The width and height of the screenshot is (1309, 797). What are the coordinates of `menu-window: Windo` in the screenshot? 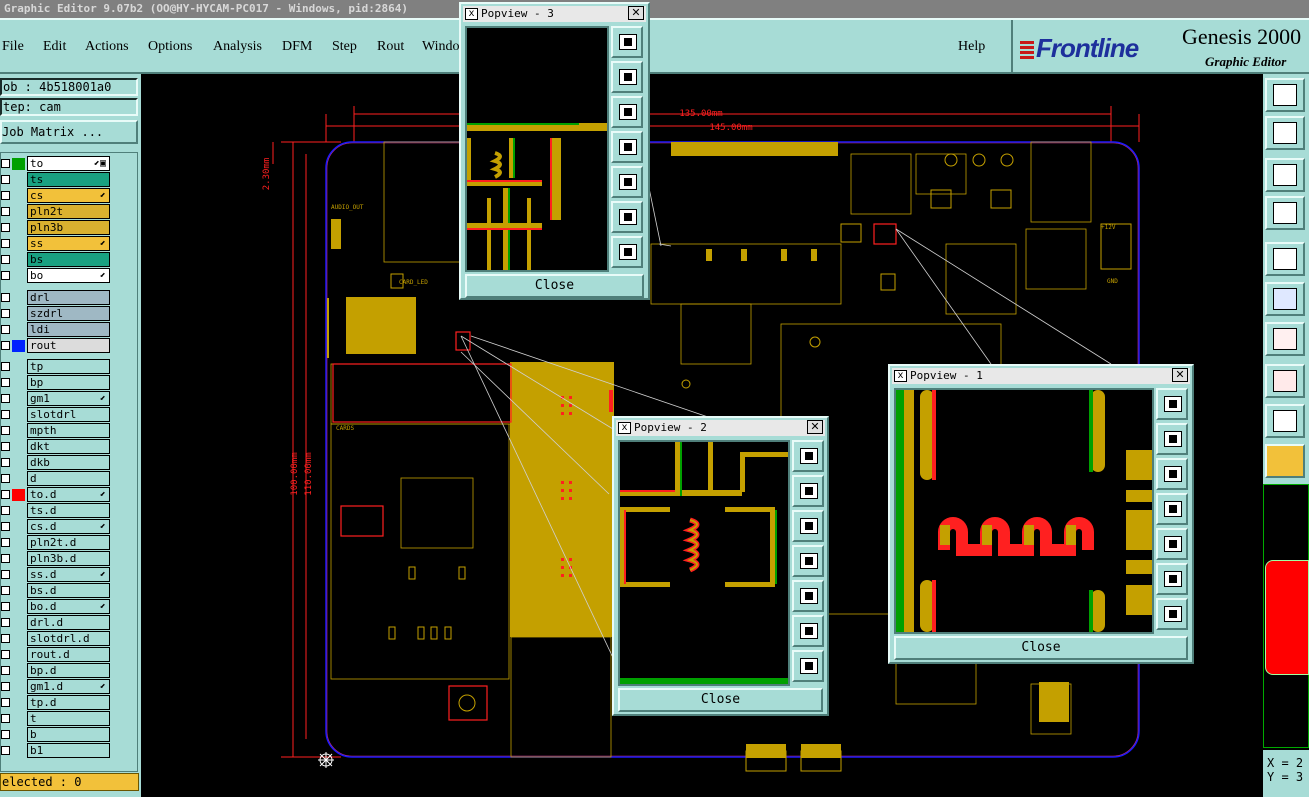 It's located at (441, 47).